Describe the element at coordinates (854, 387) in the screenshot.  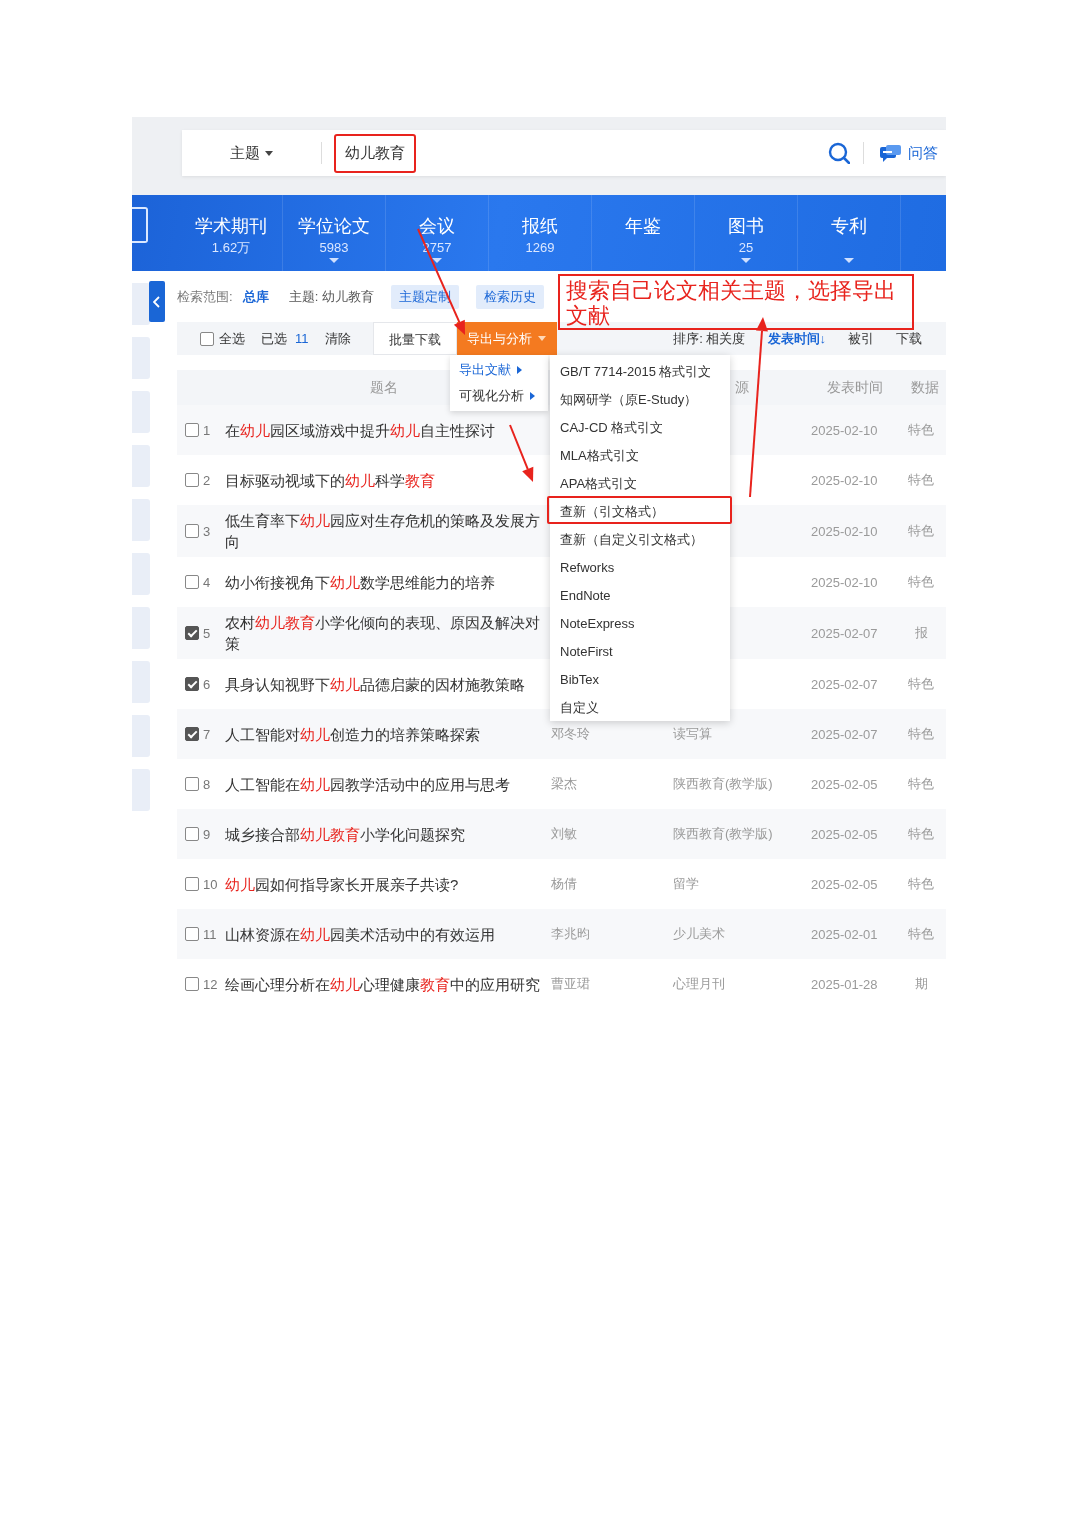
I see `column-header: 发表时间` at that location.